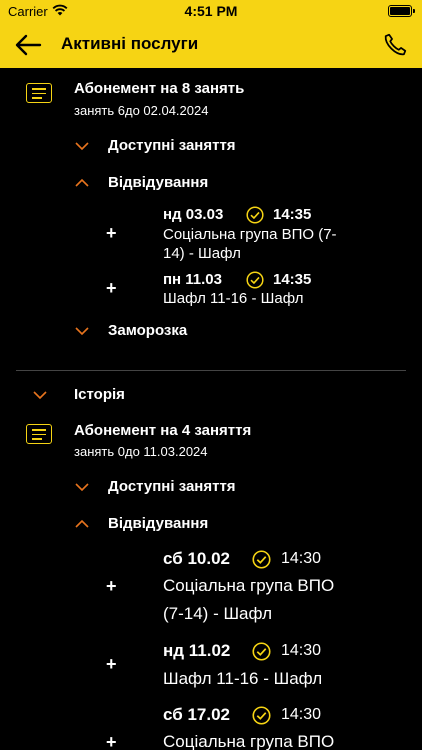  I want to click on visit-day: сб 17.02, so click(196, 714).